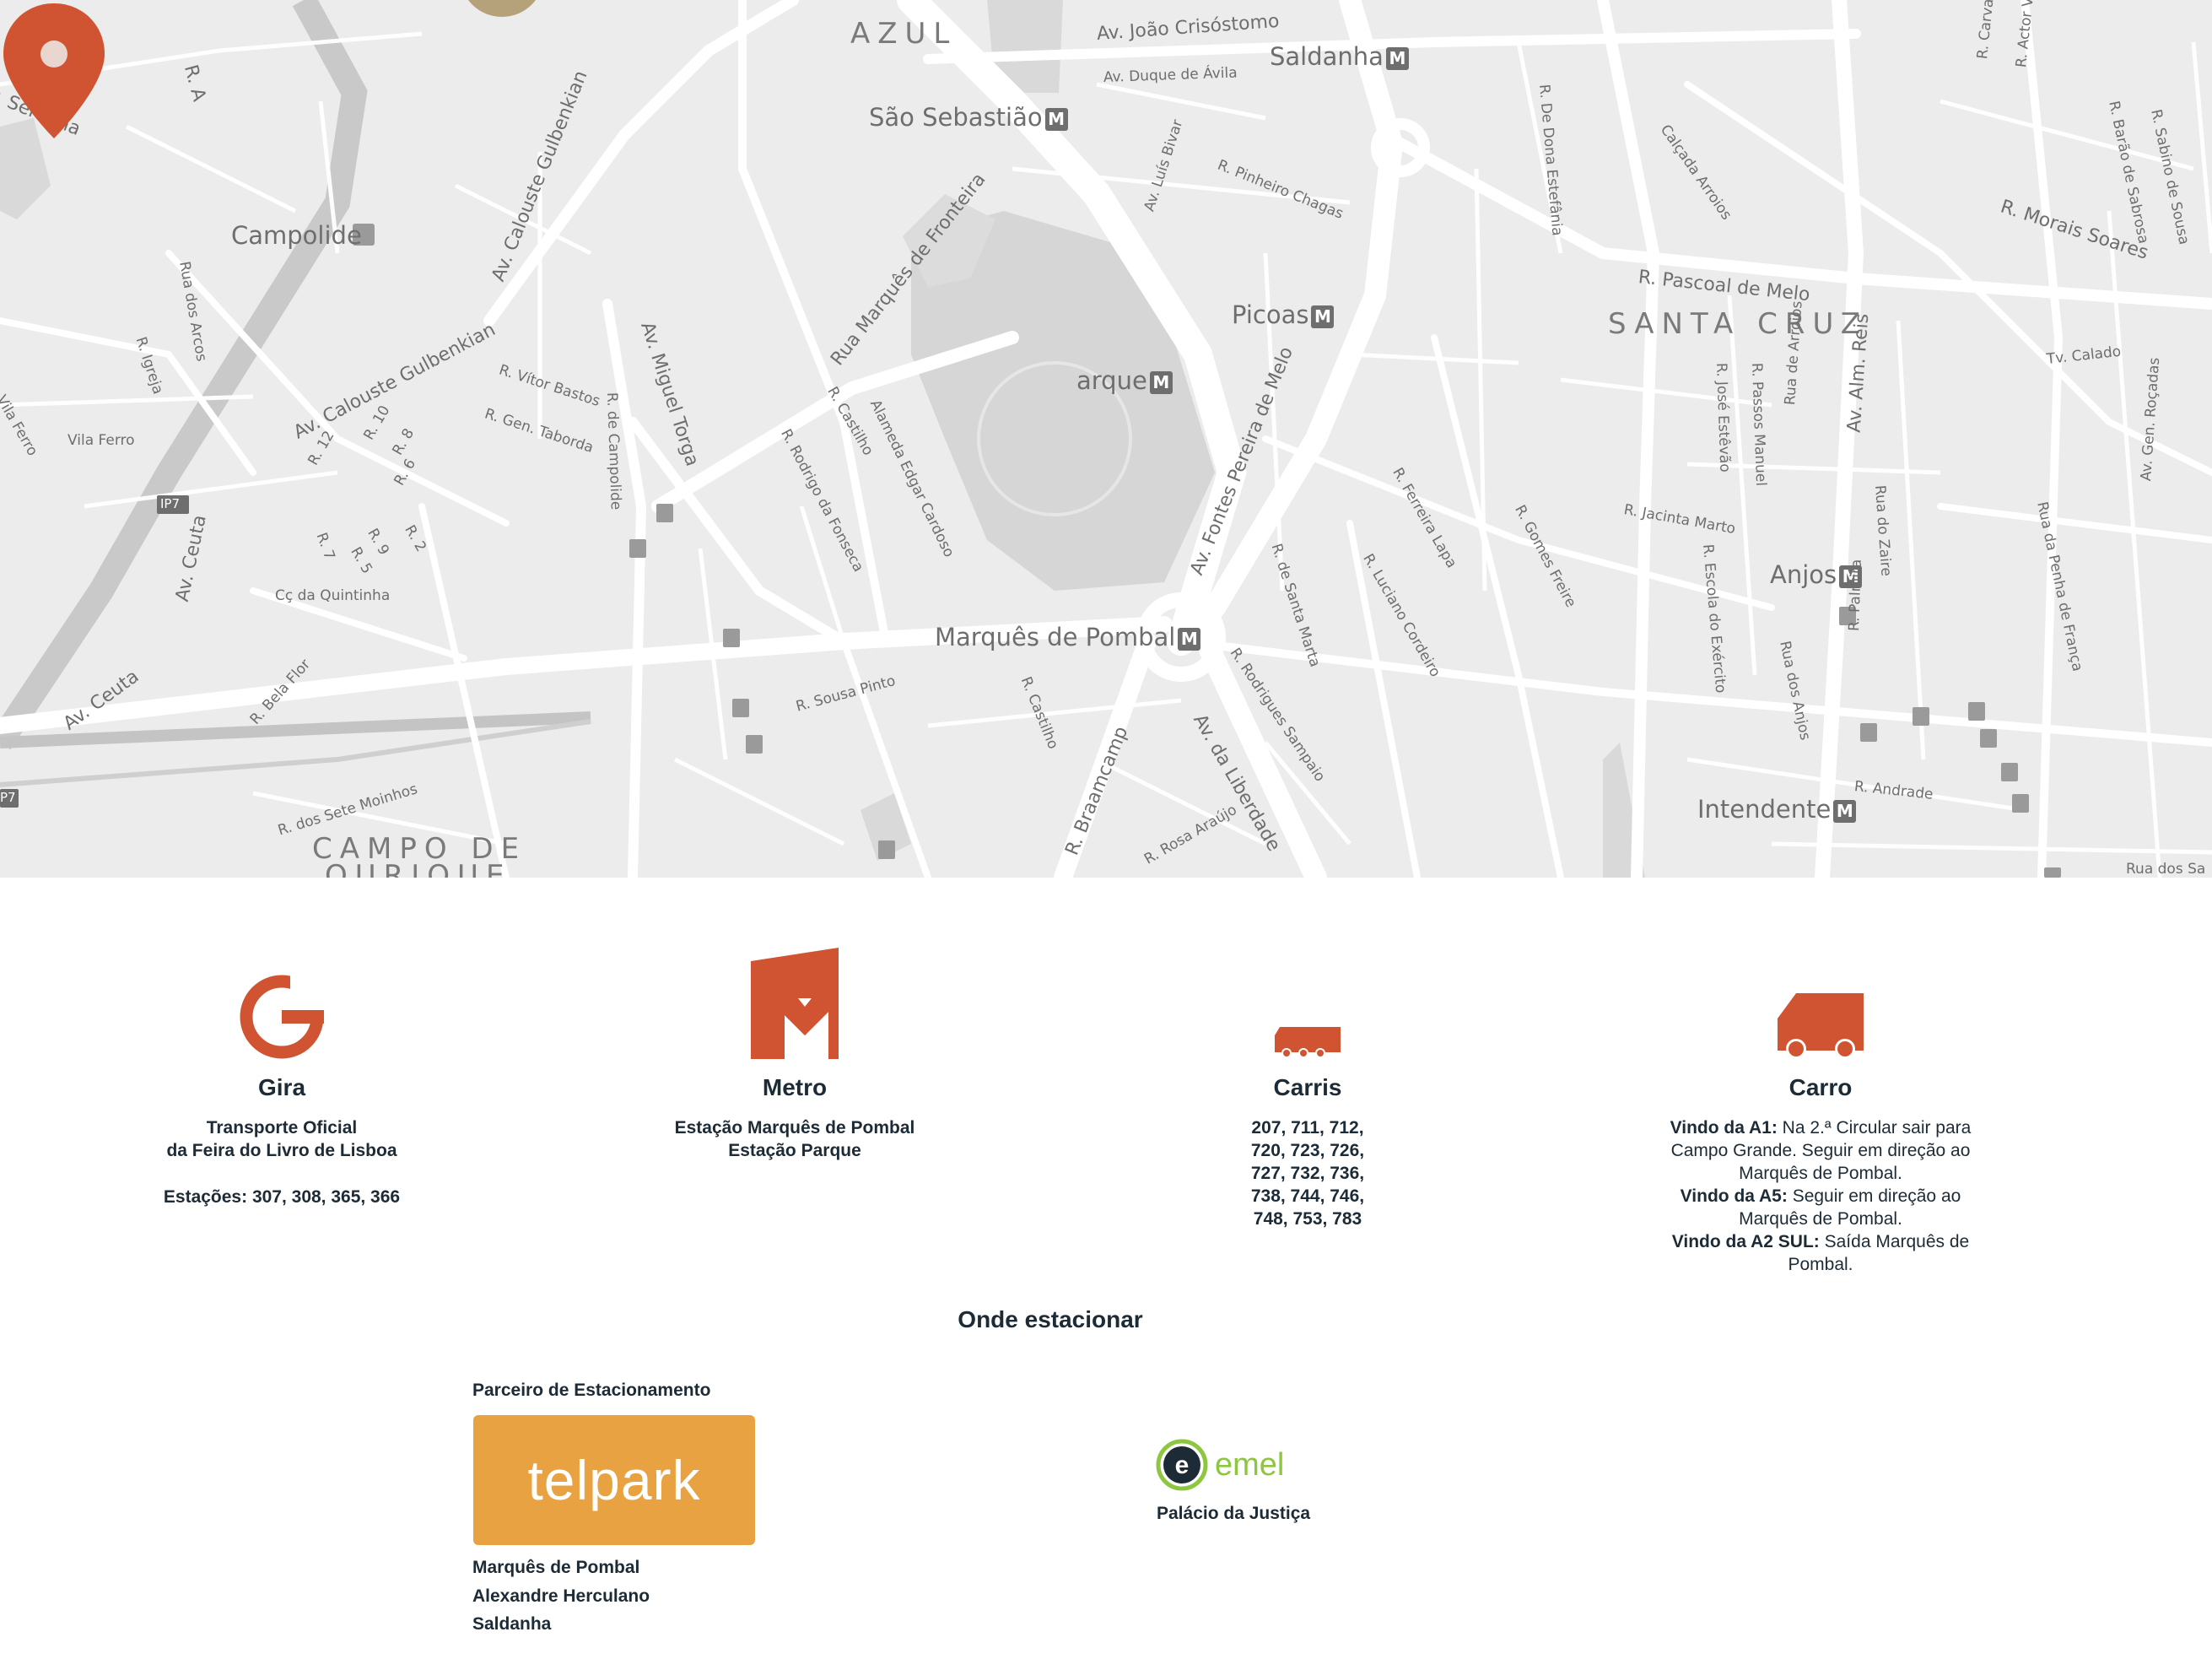 This screenshot has height=1659, width=2212. Describe the element at coordinates (1250, 1465) in the screenshot. I see `emel-logo-text: emel` at that location.